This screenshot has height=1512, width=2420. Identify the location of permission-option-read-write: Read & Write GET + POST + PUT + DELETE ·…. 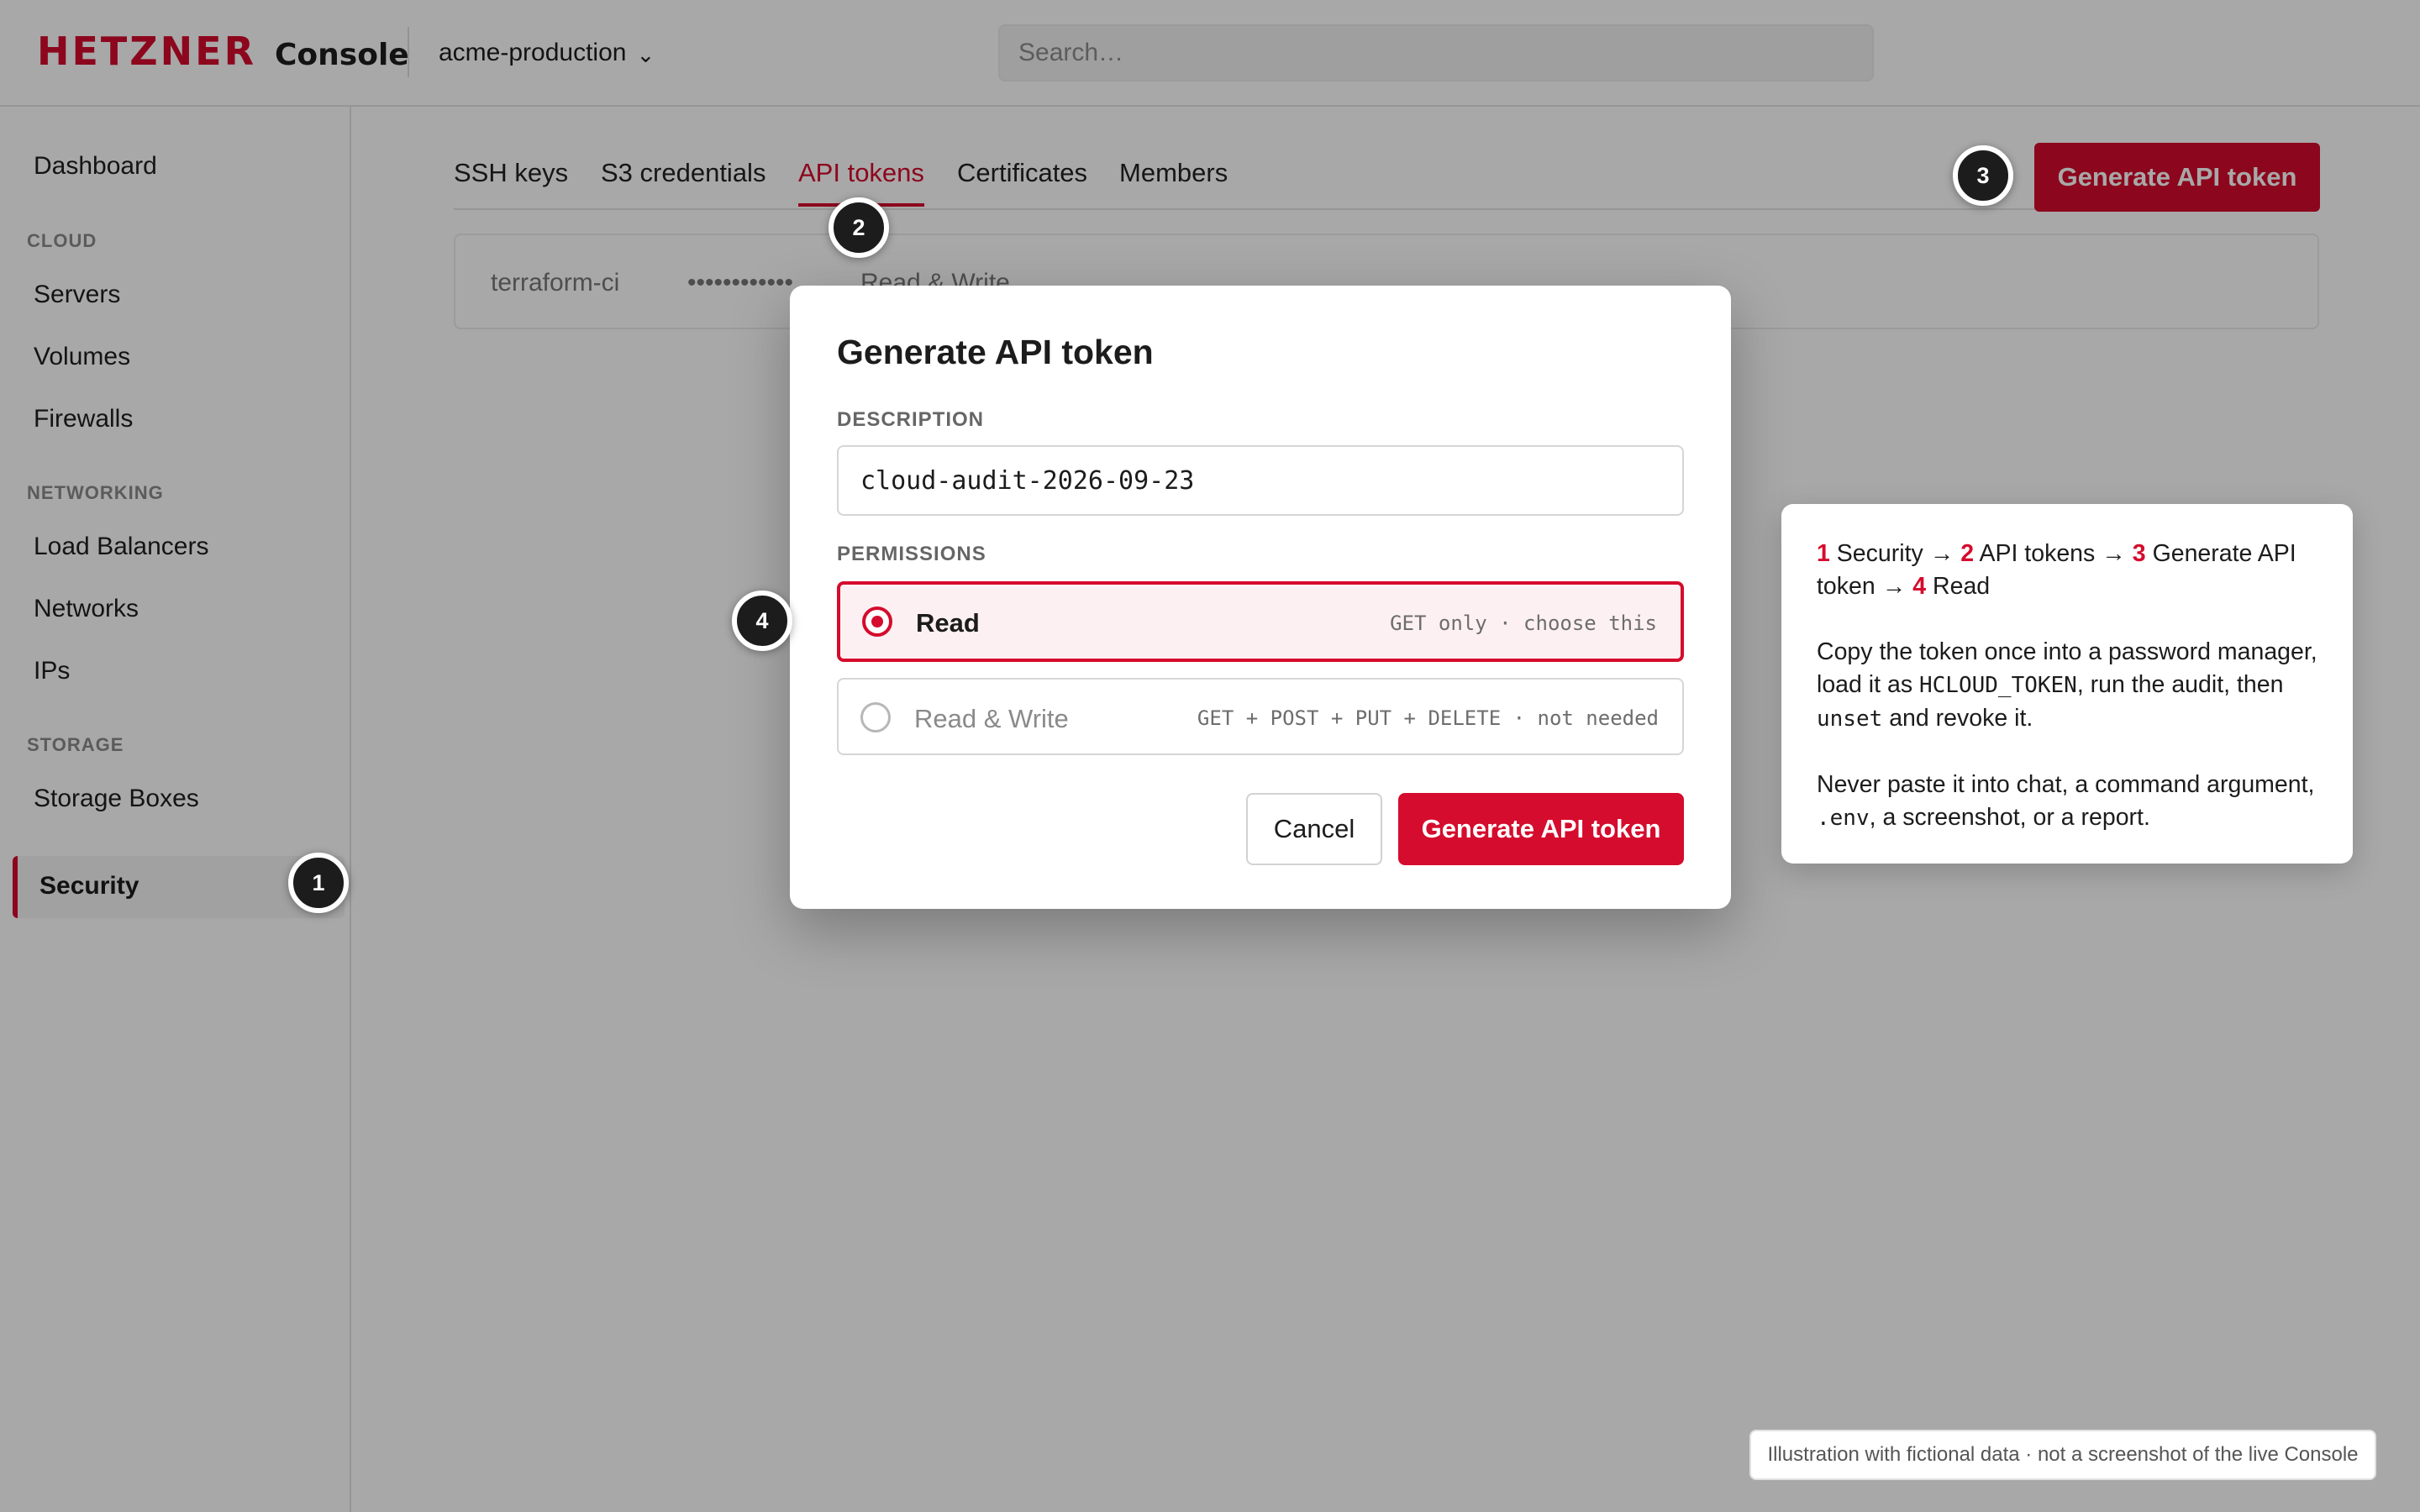
(1260, 716).